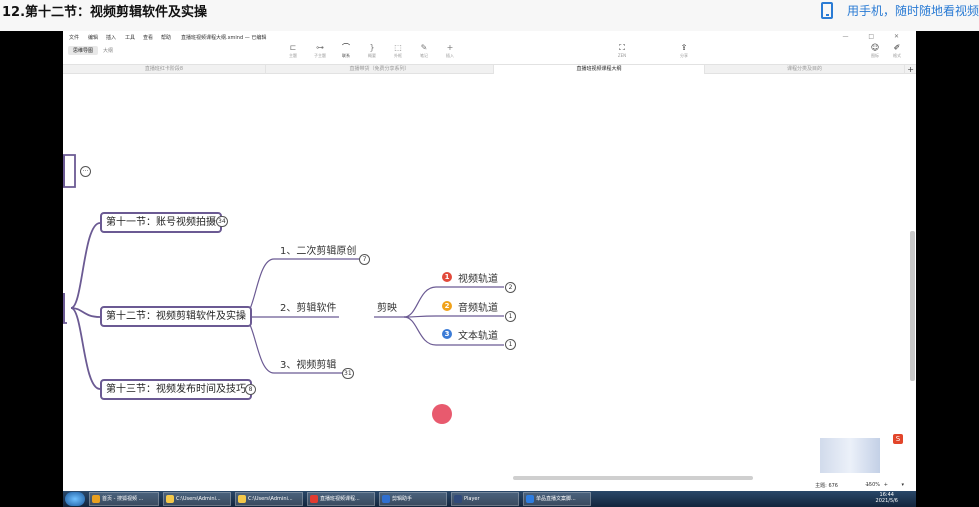 The height and width of the screenshot is (507, 979). What do you see at coordinates (530, 499) in the screenshot?
I see `document-icon` at bounding box center [530, 499].